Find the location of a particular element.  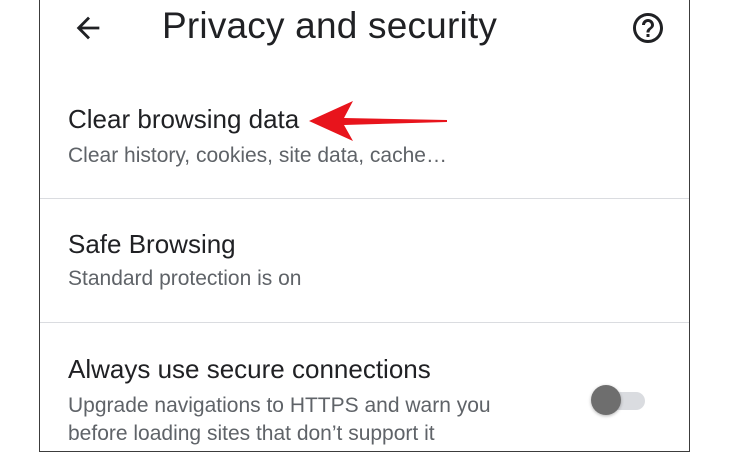

red-arrow-annotation is located at coordinates (378, 121).